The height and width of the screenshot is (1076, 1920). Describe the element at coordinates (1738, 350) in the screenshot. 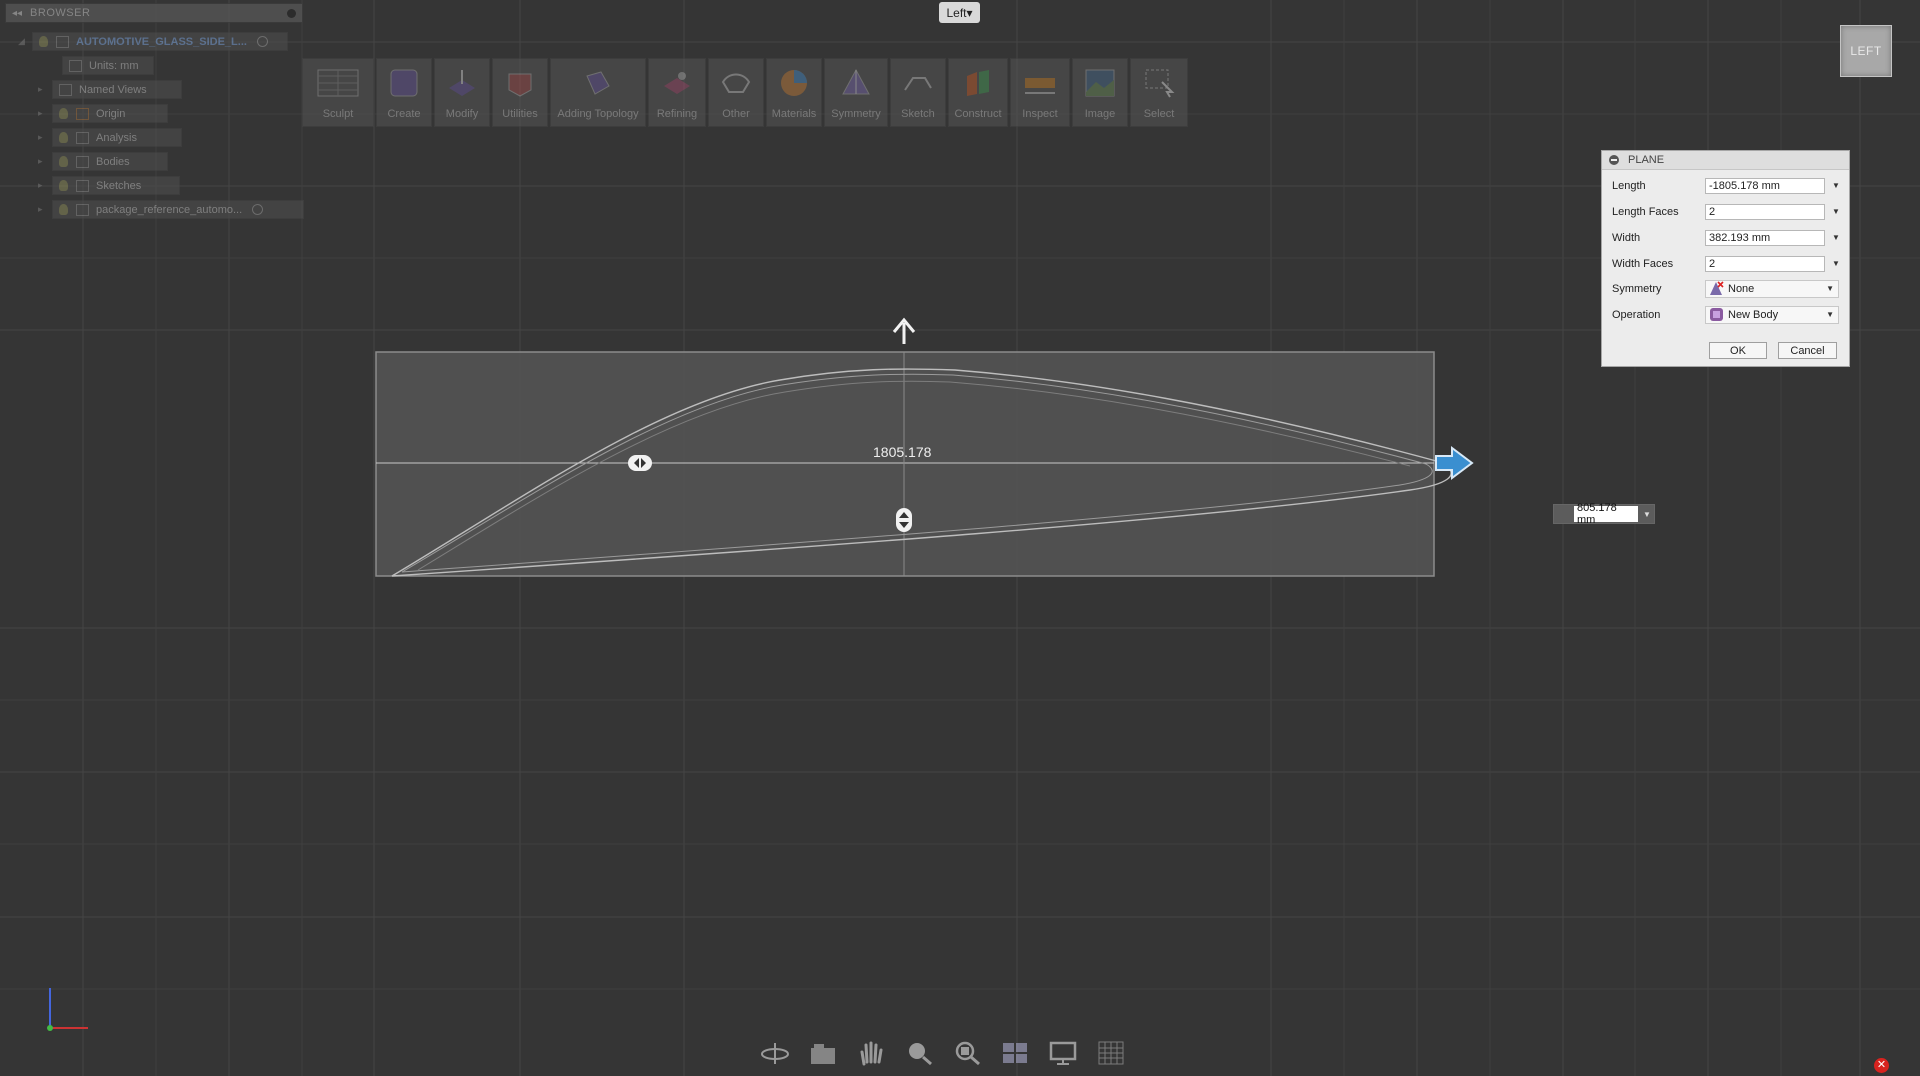

I see `ok-button: OK` at that location.